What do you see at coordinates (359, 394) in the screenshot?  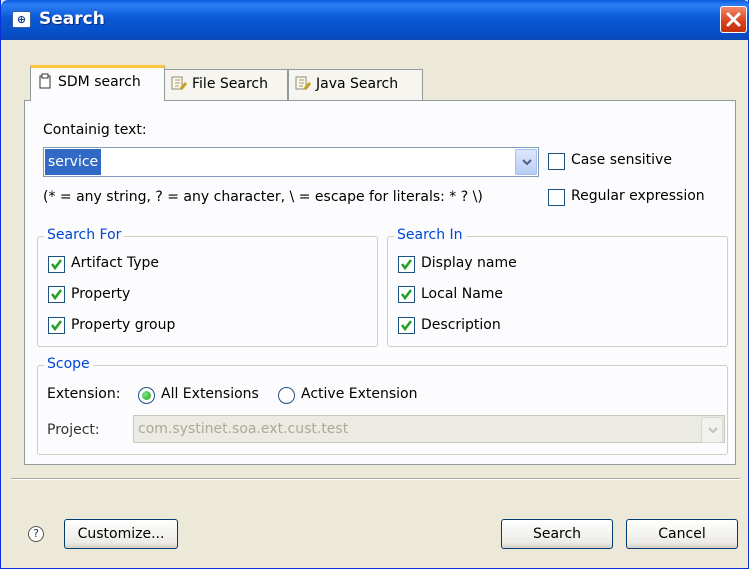 I see `active-extension-label: Active Extension` at bounding box center [359, 394].